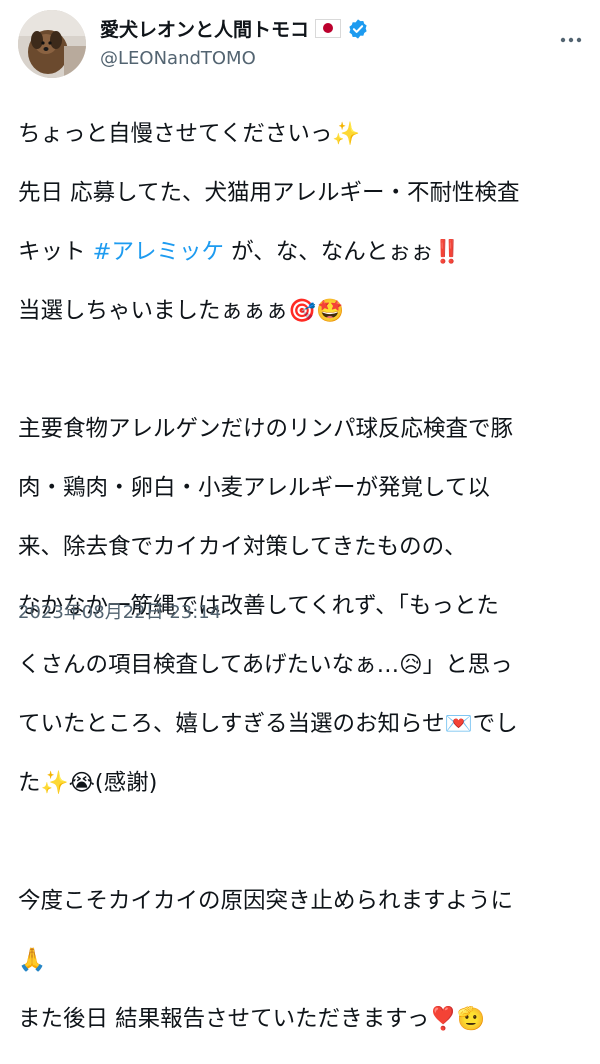 The height and width of the screenshot is (1064, 600). I want to click on tweet-line-suffix: が、な、なんとぉぉ‼️, so click(343, 251).